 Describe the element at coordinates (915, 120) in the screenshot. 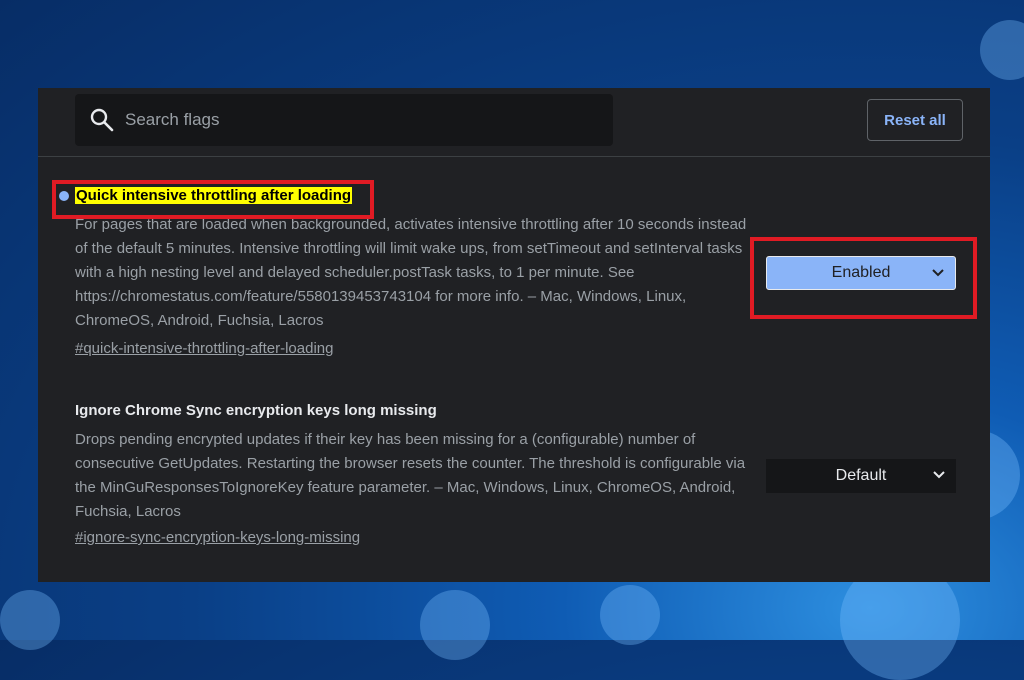

I see `reset-all-button: Reset all` at that location.